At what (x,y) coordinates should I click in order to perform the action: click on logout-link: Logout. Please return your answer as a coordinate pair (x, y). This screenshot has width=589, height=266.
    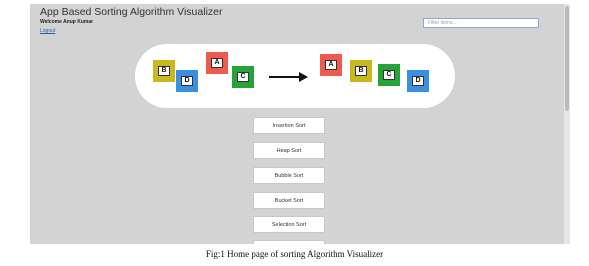
    Looking at the image, I should click on (47, 31).